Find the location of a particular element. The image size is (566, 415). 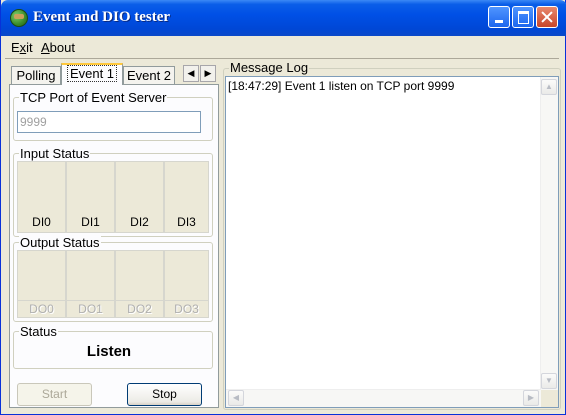

do0-button: DO0 is located at coordinates (41, 284).